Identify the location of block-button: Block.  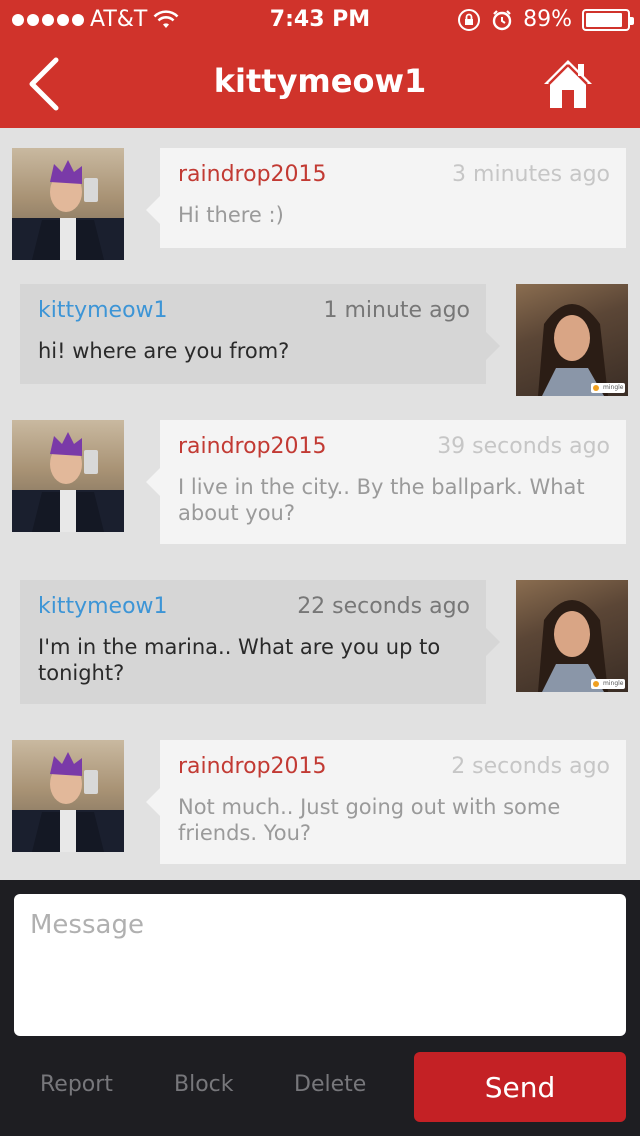
(204, 1084).